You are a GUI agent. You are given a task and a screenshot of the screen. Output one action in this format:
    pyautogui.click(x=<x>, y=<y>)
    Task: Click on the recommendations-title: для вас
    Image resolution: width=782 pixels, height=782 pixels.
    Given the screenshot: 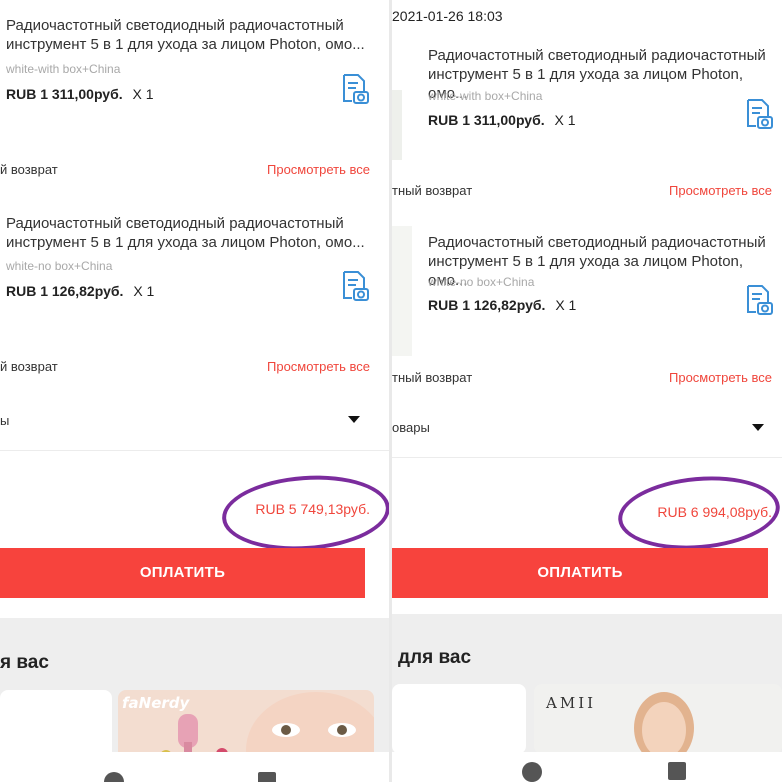 What is the action you would take?
    pyautogui.click(x=435, y=657)
    